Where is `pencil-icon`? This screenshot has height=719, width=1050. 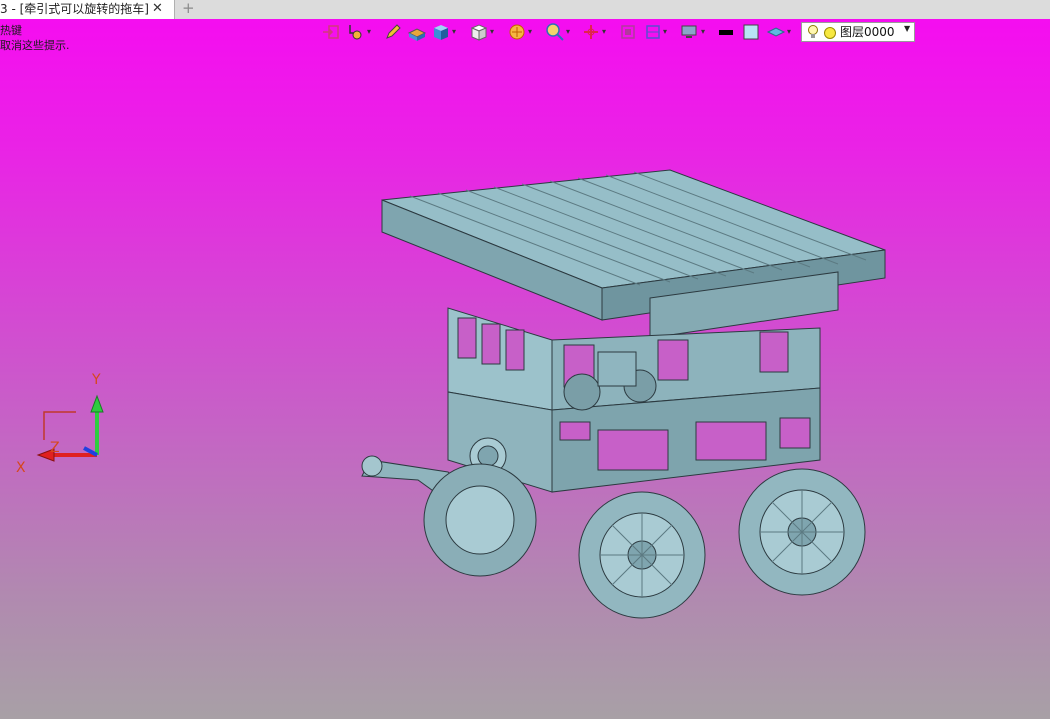 pencil-icon is located at coordinates (393, 32).